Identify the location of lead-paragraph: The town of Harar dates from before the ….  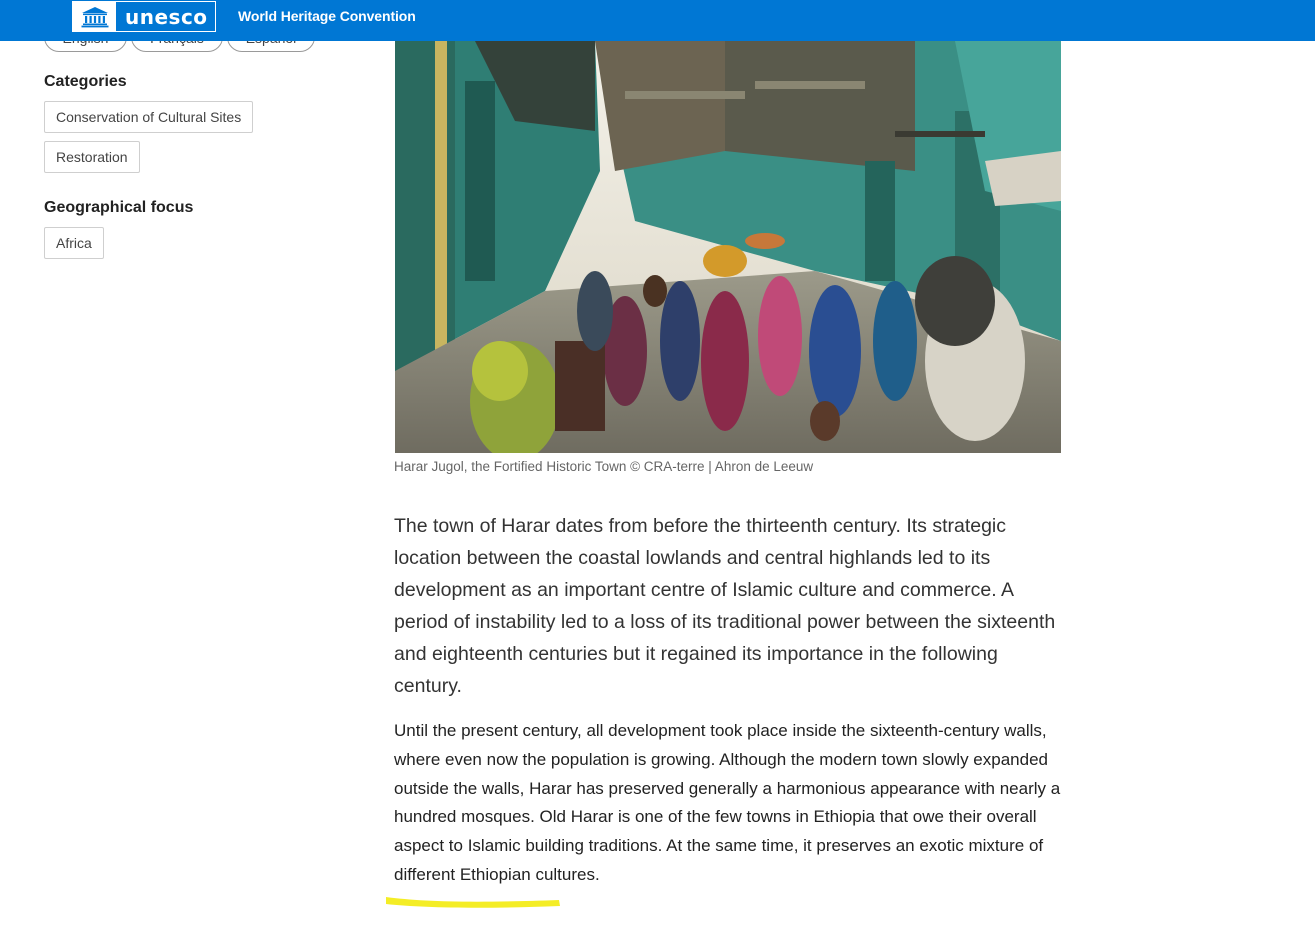
(725, 606).